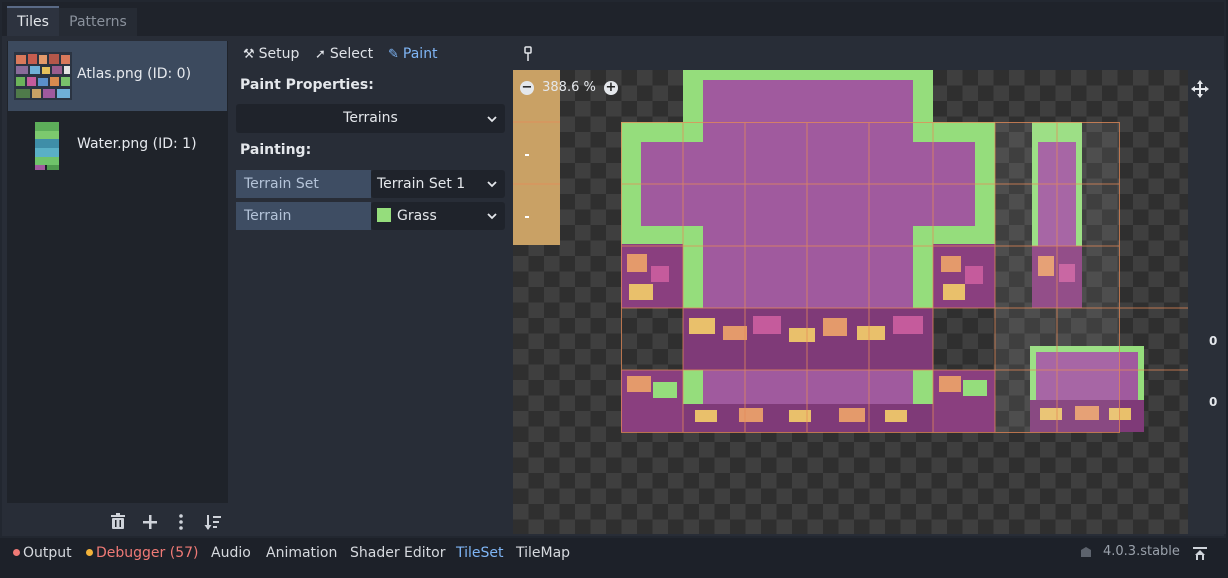  Describe the element at coordinates (384, 215) in the screenshot. I see `terrain-color-swatch` at that location.